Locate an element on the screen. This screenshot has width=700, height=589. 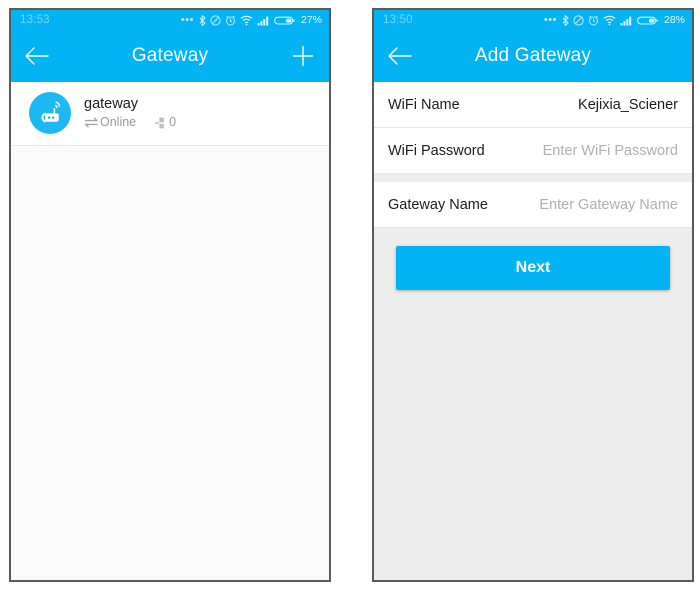
wifi-name-row: WiFi Name Kejixia_Sciener is located at coordinates (533, 105).